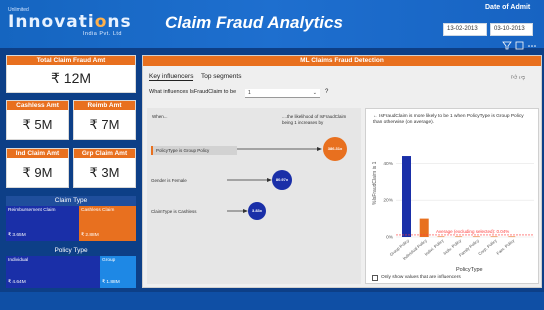 This screenshot has width=544, height=310. Describe the element at coordinates (37, 105) in the screenshot. I see `kpi-label: Cashless Amt` at that location.